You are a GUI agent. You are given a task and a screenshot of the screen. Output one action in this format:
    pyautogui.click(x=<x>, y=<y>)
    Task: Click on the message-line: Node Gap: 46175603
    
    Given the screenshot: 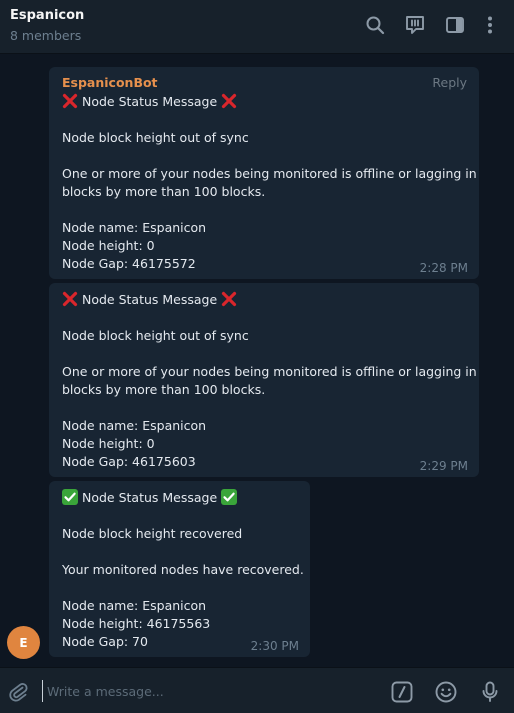 What is the action you would take?
    pyautogui.click(x=129, y=461)
    